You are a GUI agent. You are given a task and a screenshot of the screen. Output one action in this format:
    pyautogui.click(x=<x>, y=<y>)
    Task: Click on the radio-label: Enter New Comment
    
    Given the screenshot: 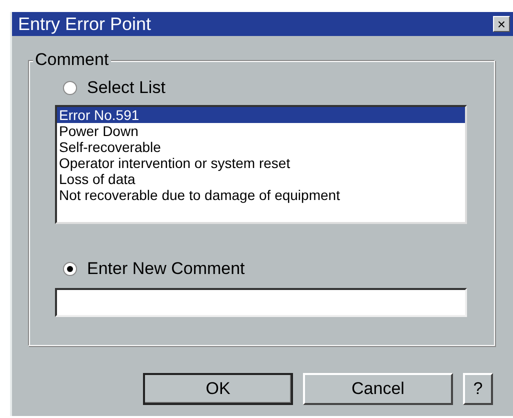 What is the action you would take?
    pyautogui.click(x=166, y=269)
    